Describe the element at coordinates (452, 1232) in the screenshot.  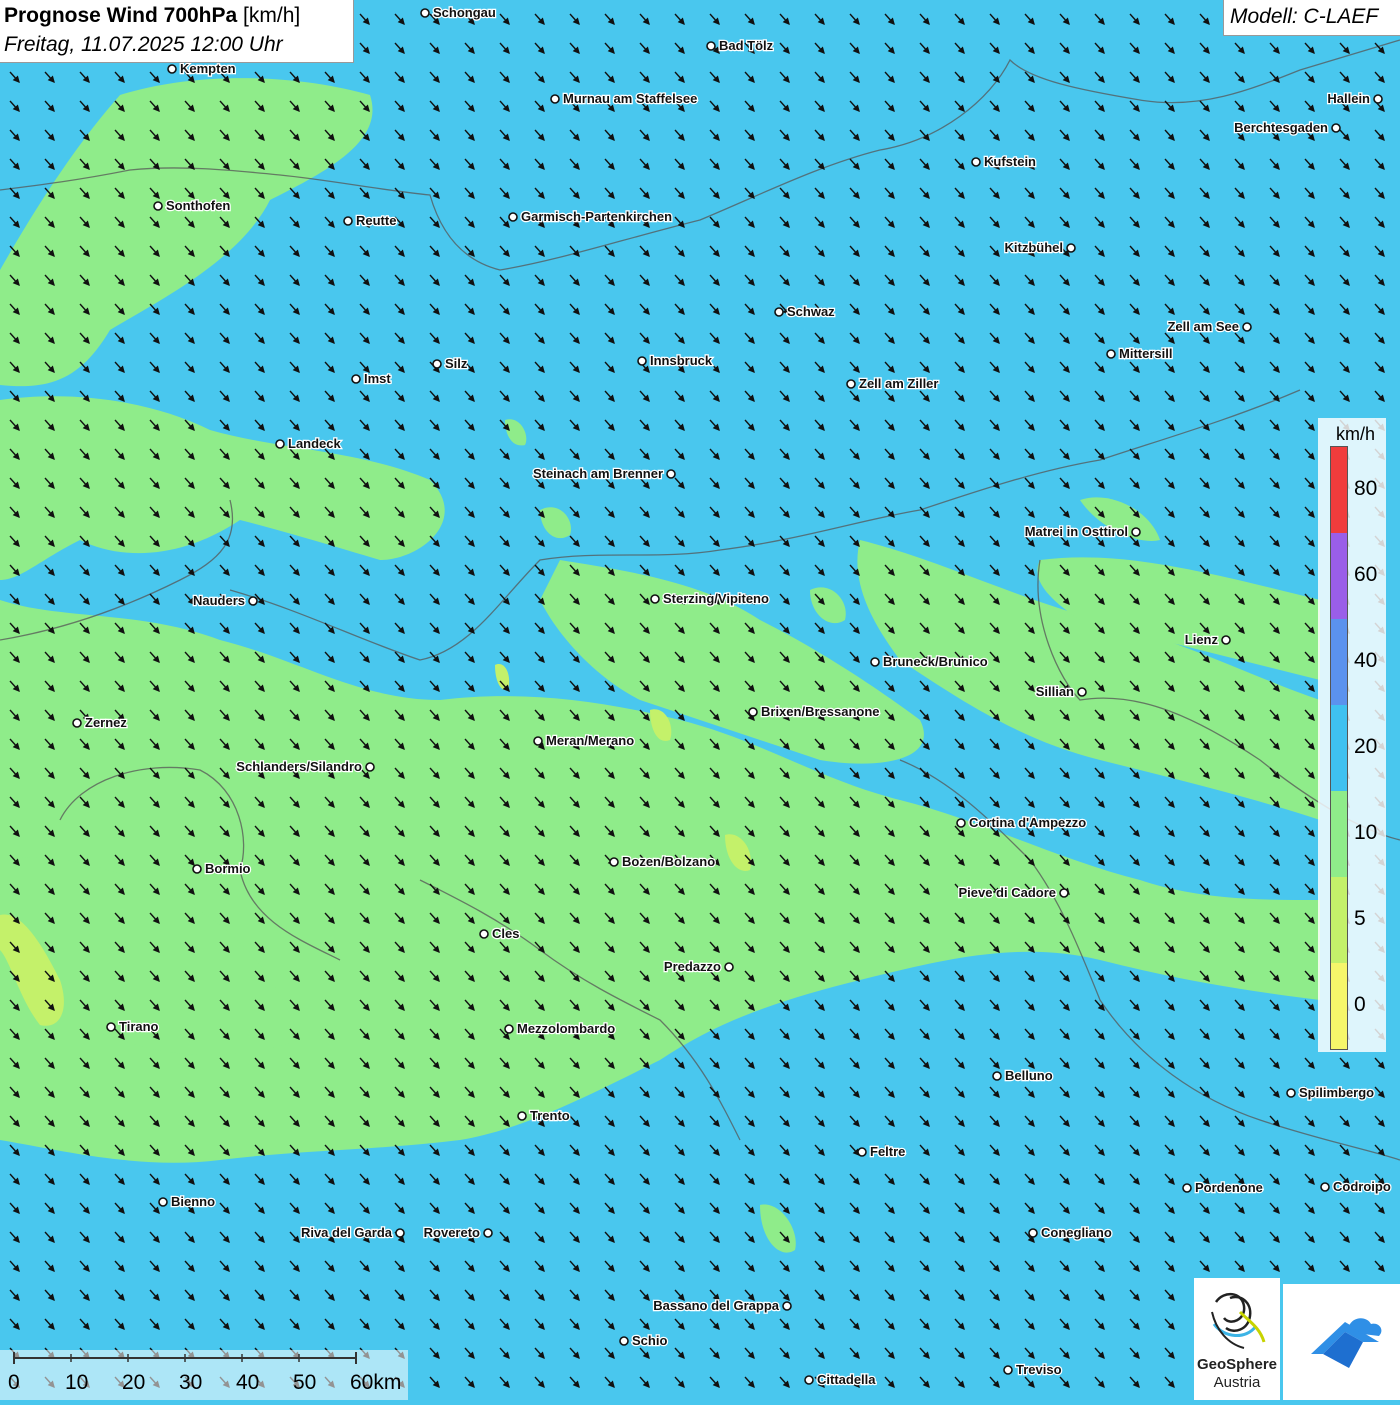
I see `city-label: Rovereto` at that location.